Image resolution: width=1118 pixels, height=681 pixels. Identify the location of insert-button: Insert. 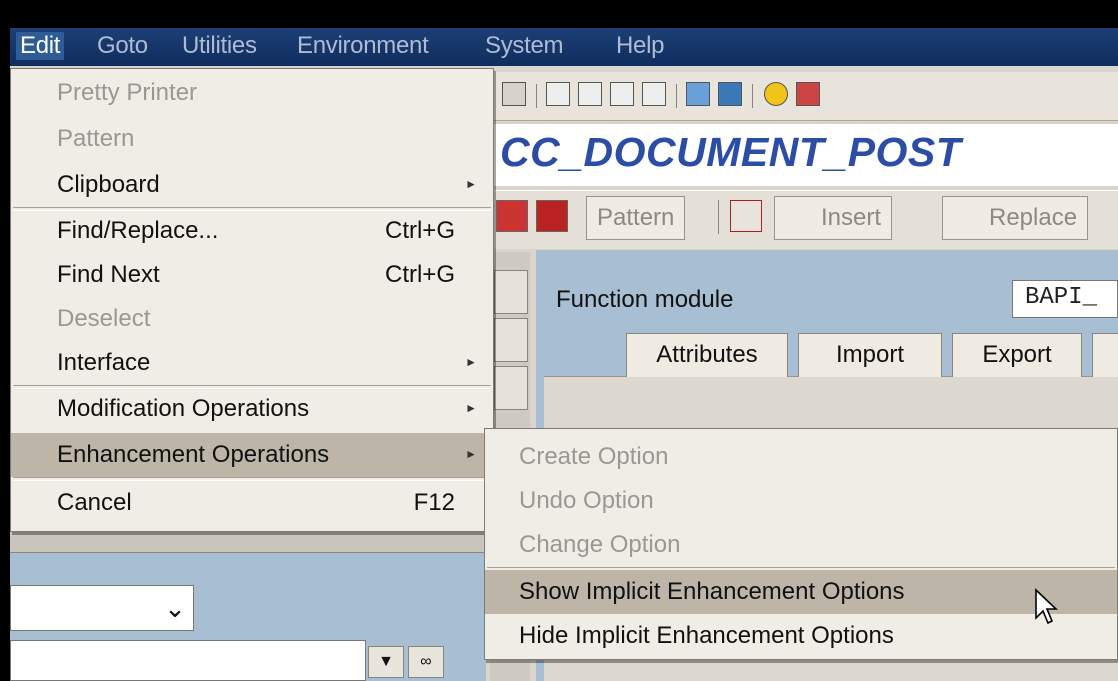
(833, 218).